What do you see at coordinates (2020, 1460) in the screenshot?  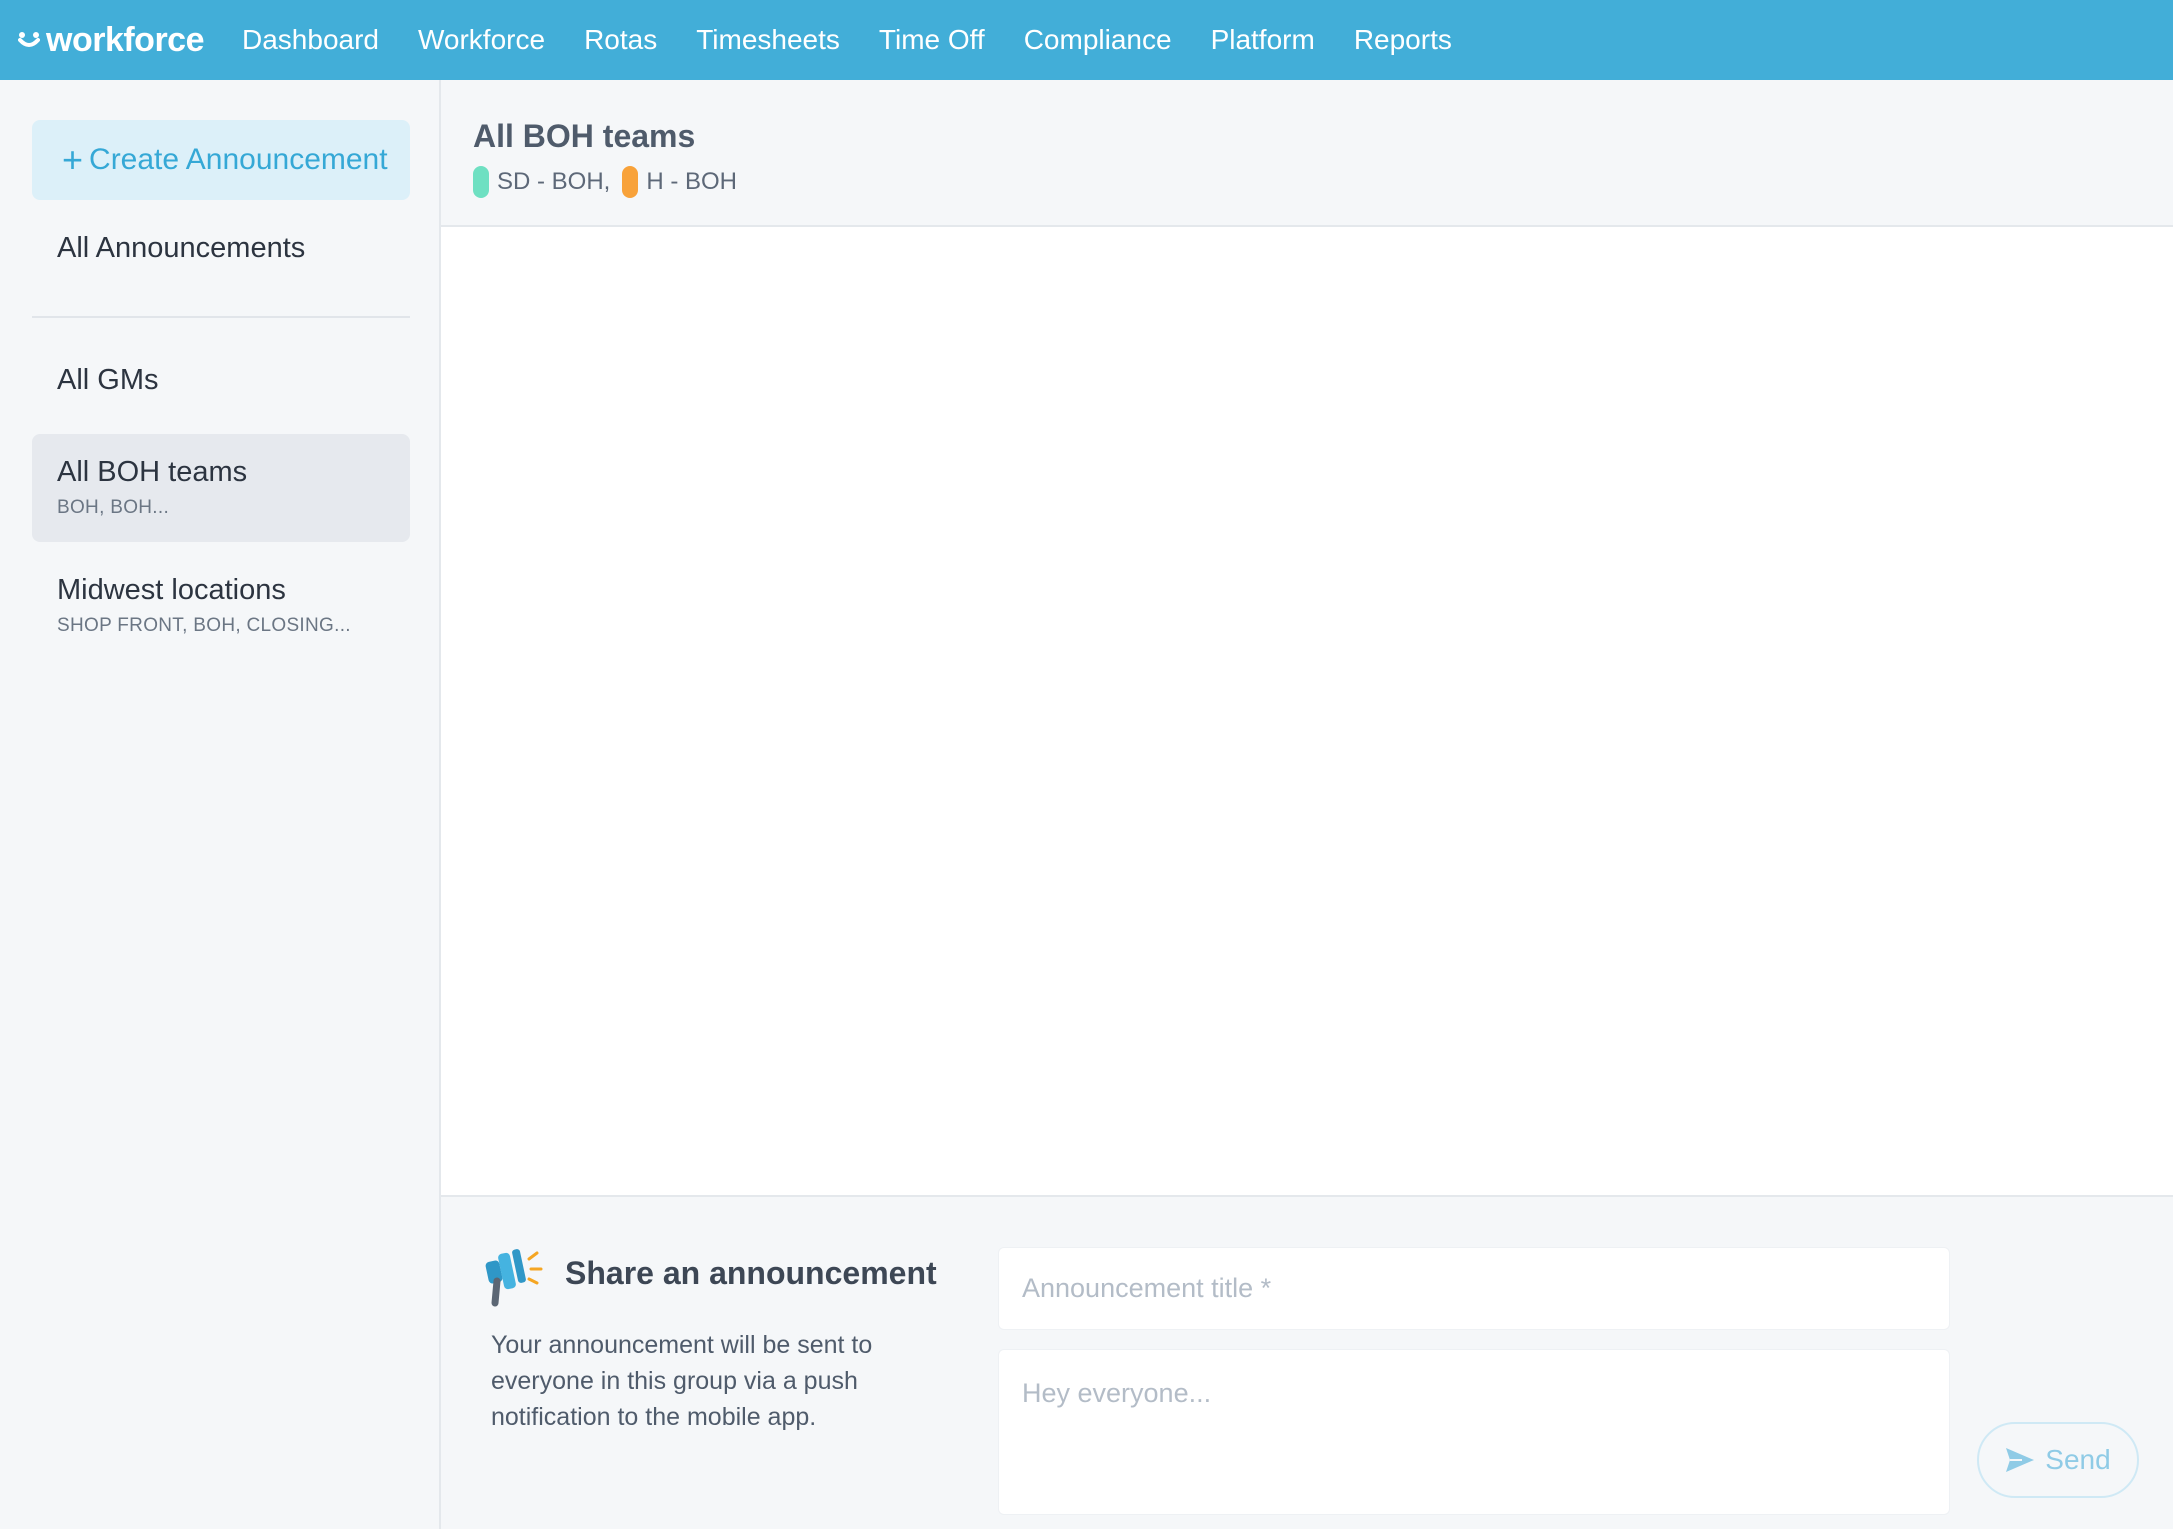 I see `send-icon` at bounding box center [2020, 1460].